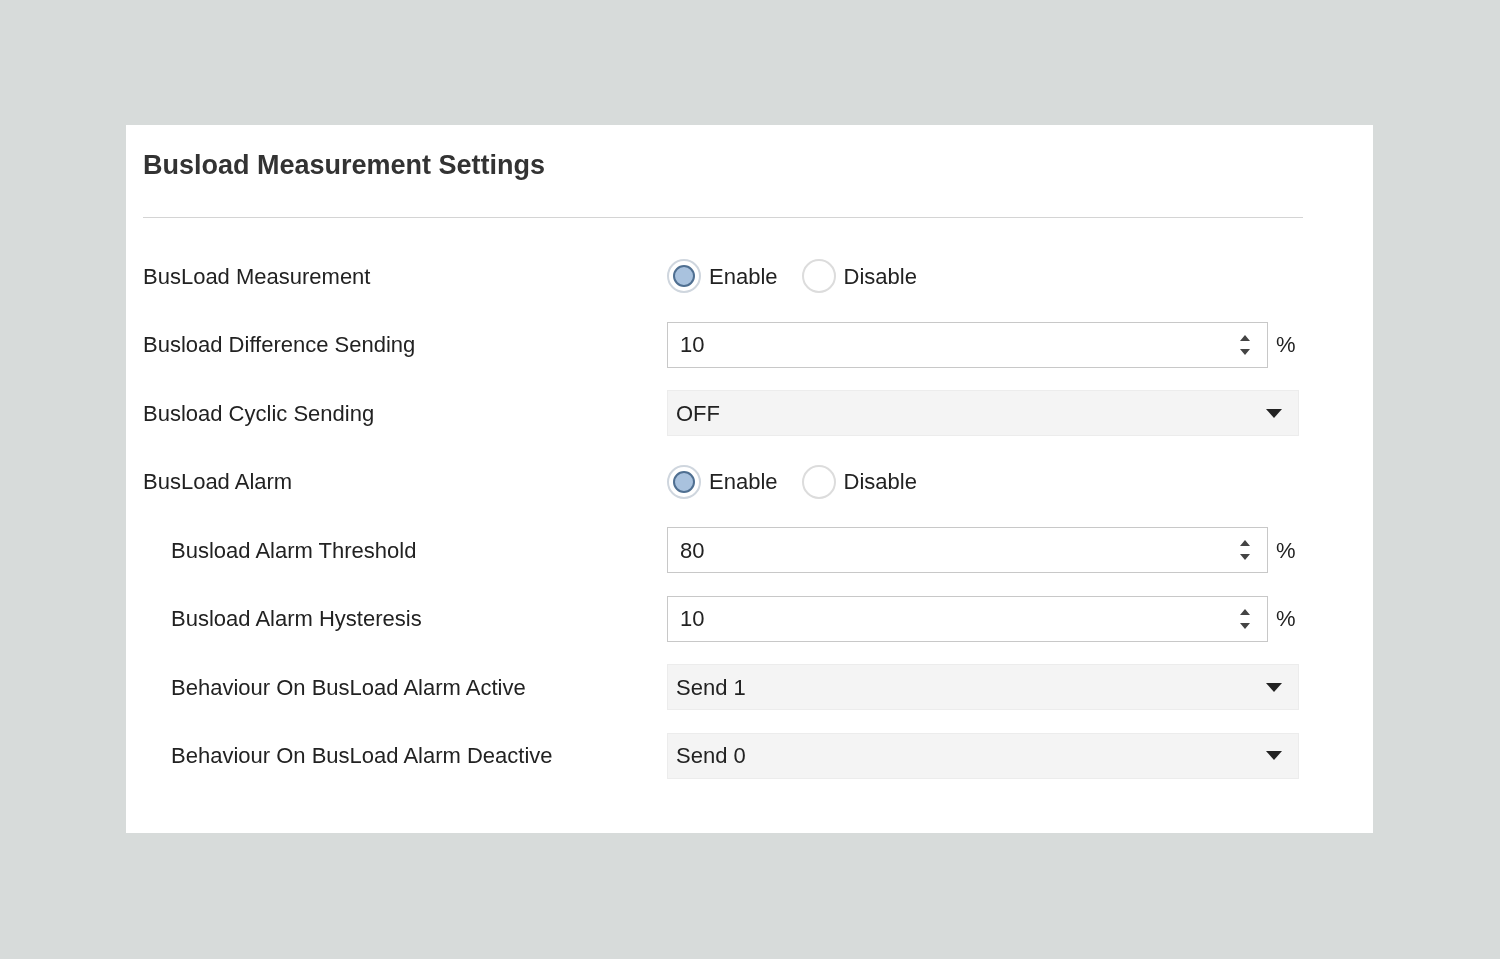 Image resolution: width=1500 pixels, height=959 pixels. What do you see at coordinates (345, 165) in the screenshot?
I see `panel-title: Busload Measurement Settings` at bounding box center [345, 165].